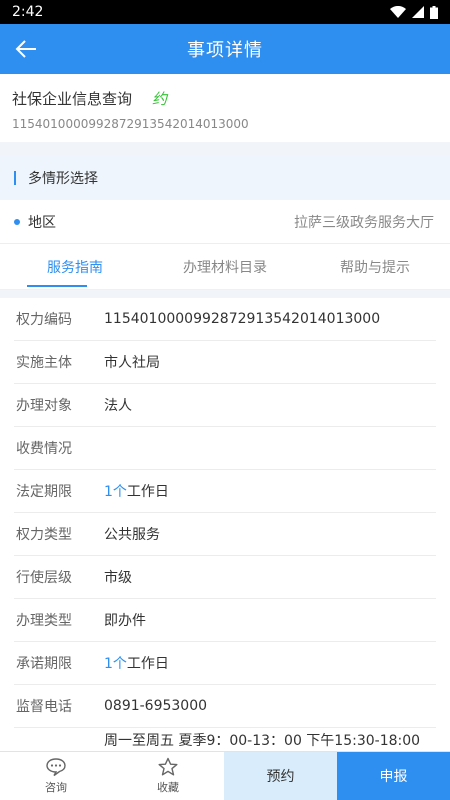  What do you see at coordinates (225, 448) in the screenshot?
I see `detail-row-fee: 收费情况` at bounding box center [225, 448].